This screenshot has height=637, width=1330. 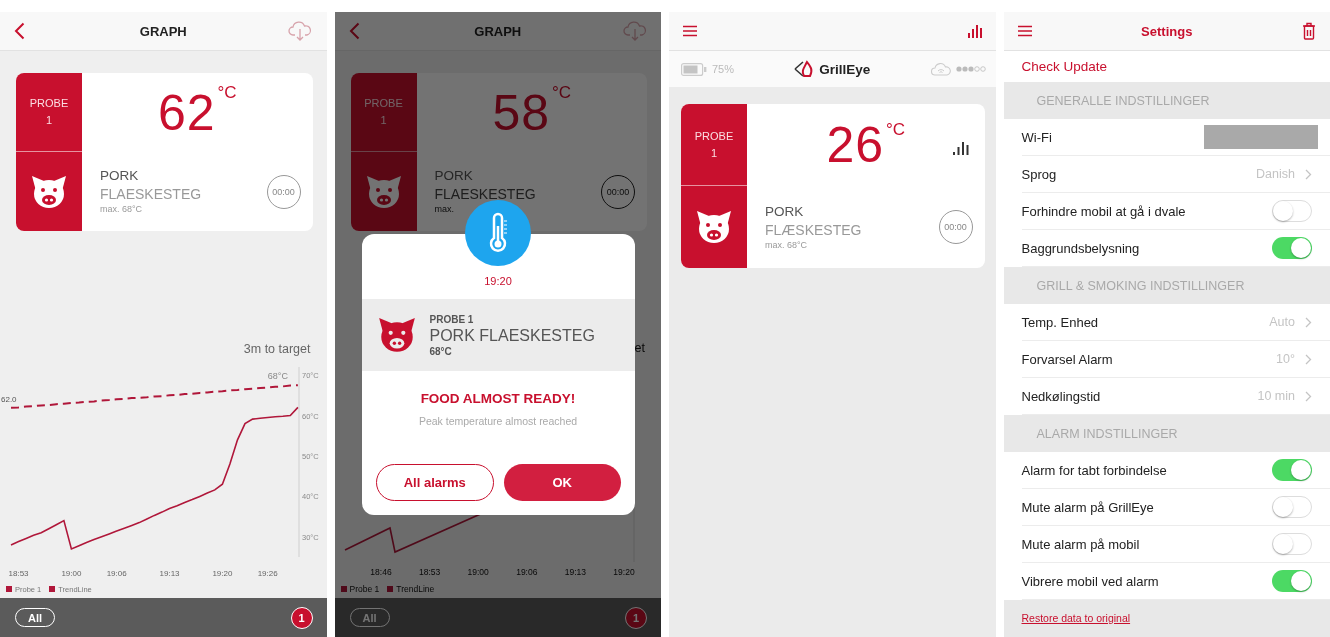 I want to click on x-tick-label: 18:46, so click(x=380, y=572).